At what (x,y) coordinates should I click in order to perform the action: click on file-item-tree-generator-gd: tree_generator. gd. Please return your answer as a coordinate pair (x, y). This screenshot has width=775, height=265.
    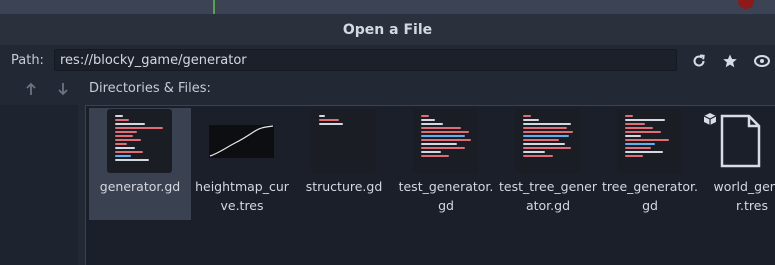
    Looking at the image, I should click on (650, 164).